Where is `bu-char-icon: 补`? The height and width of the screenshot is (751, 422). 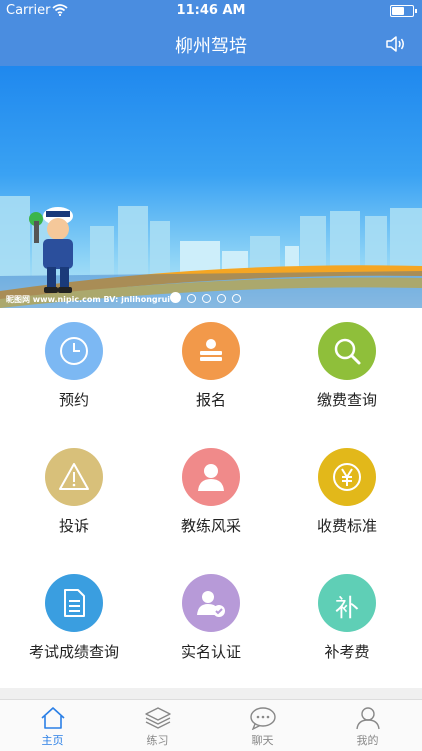
bu-char-icon: 补 is located at coordinates (347, 603).